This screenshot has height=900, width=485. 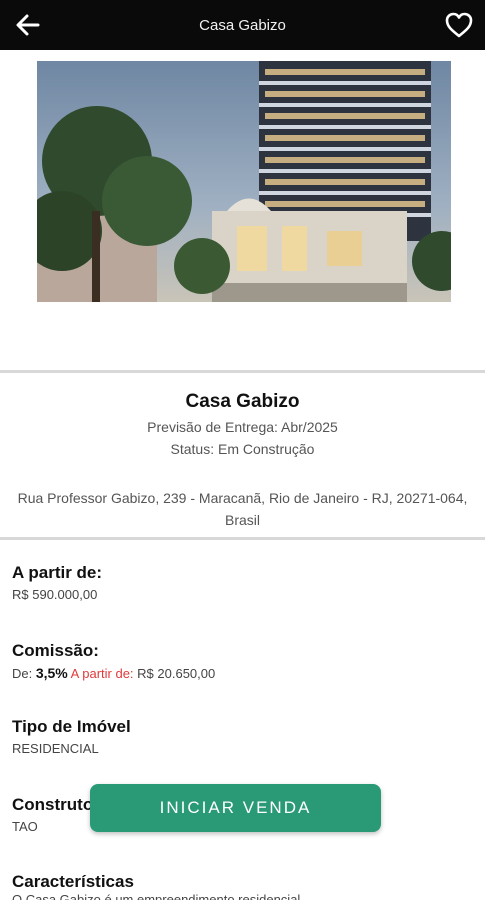 I want to click on commission-label: Comissão:, so click(x=55, y=650).